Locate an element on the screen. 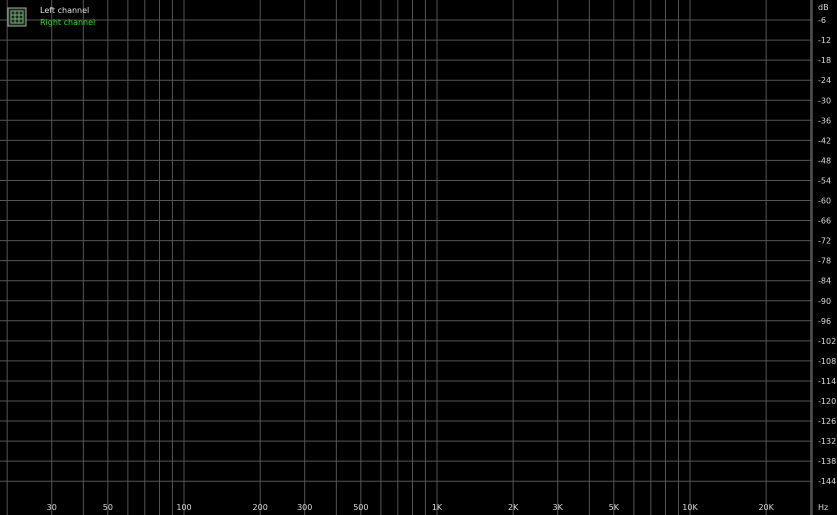  x-tick-label: 300 is located at coordinates (304, 507).